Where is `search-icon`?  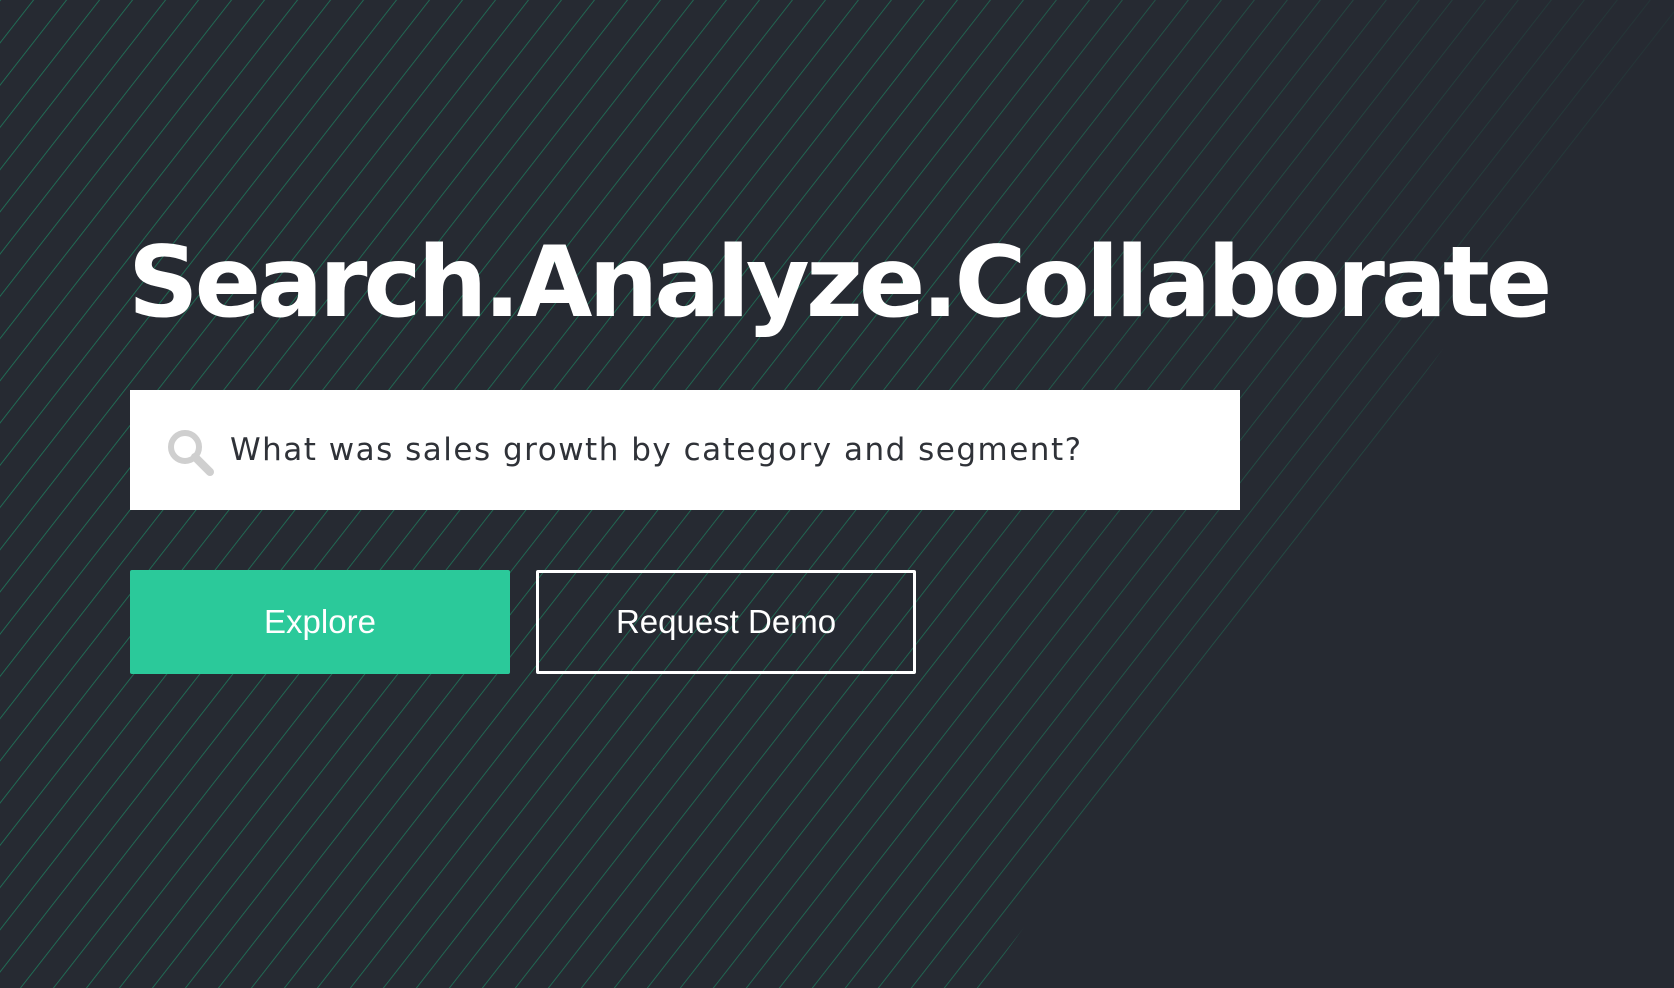 search-icon is located at coordinates (191, 453).